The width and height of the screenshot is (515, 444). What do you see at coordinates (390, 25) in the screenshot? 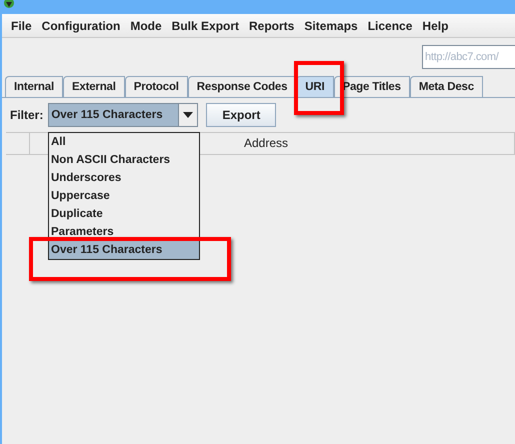
I see `menu-item: Licence` at bounding box center [390, 25].